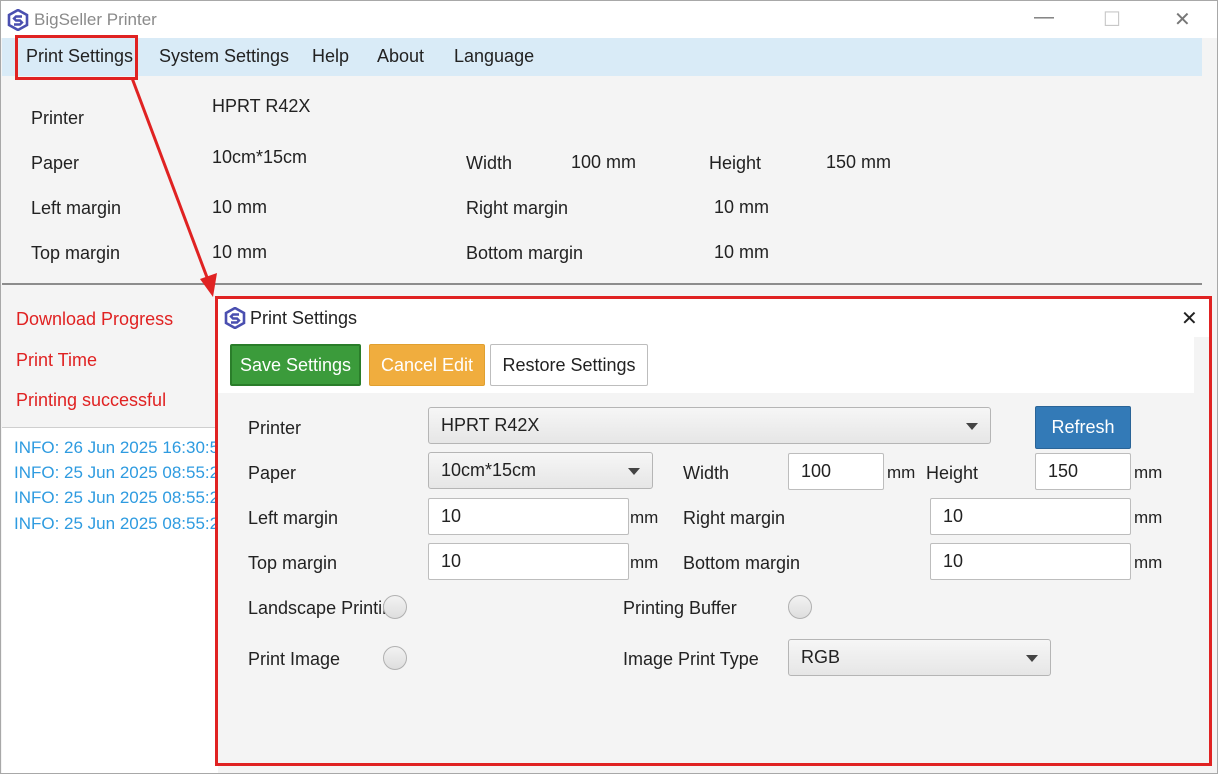  I want to click on paper-label: Paper, so click(55, 163).